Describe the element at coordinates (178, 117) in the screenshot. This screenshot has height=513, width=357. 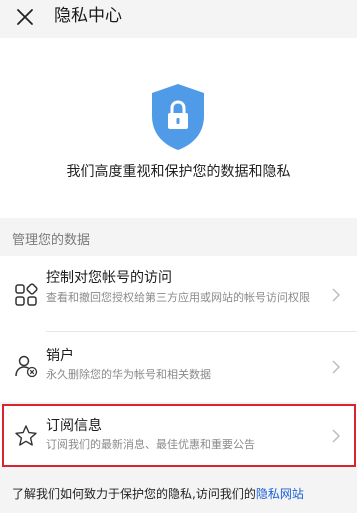
I see `shield-lock-icon` at that location.